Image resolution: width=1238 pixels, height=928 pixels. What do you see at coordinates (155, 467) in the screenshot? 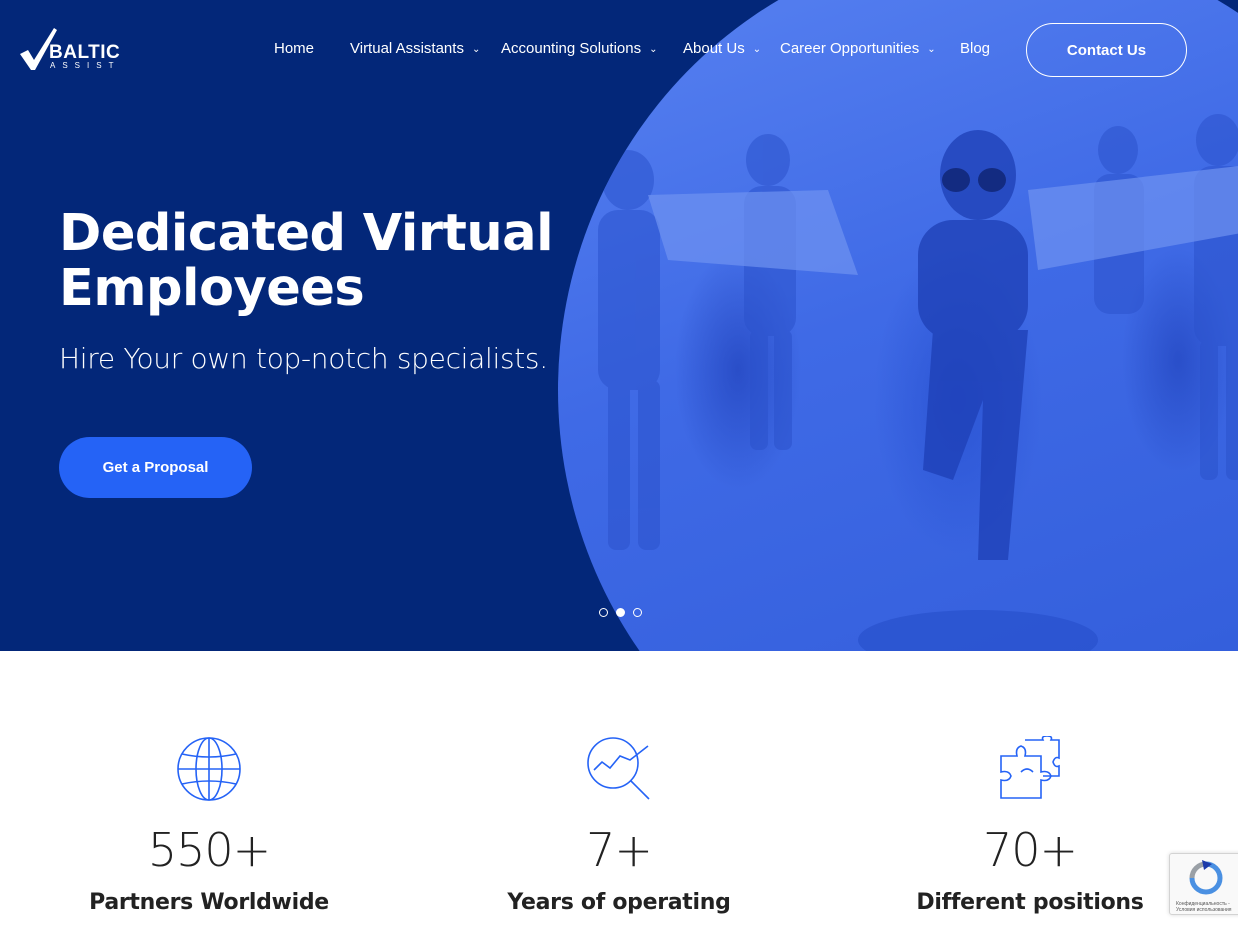
I see `get-proposal-button: Get a Proposal` at bounding box center [155, 467].